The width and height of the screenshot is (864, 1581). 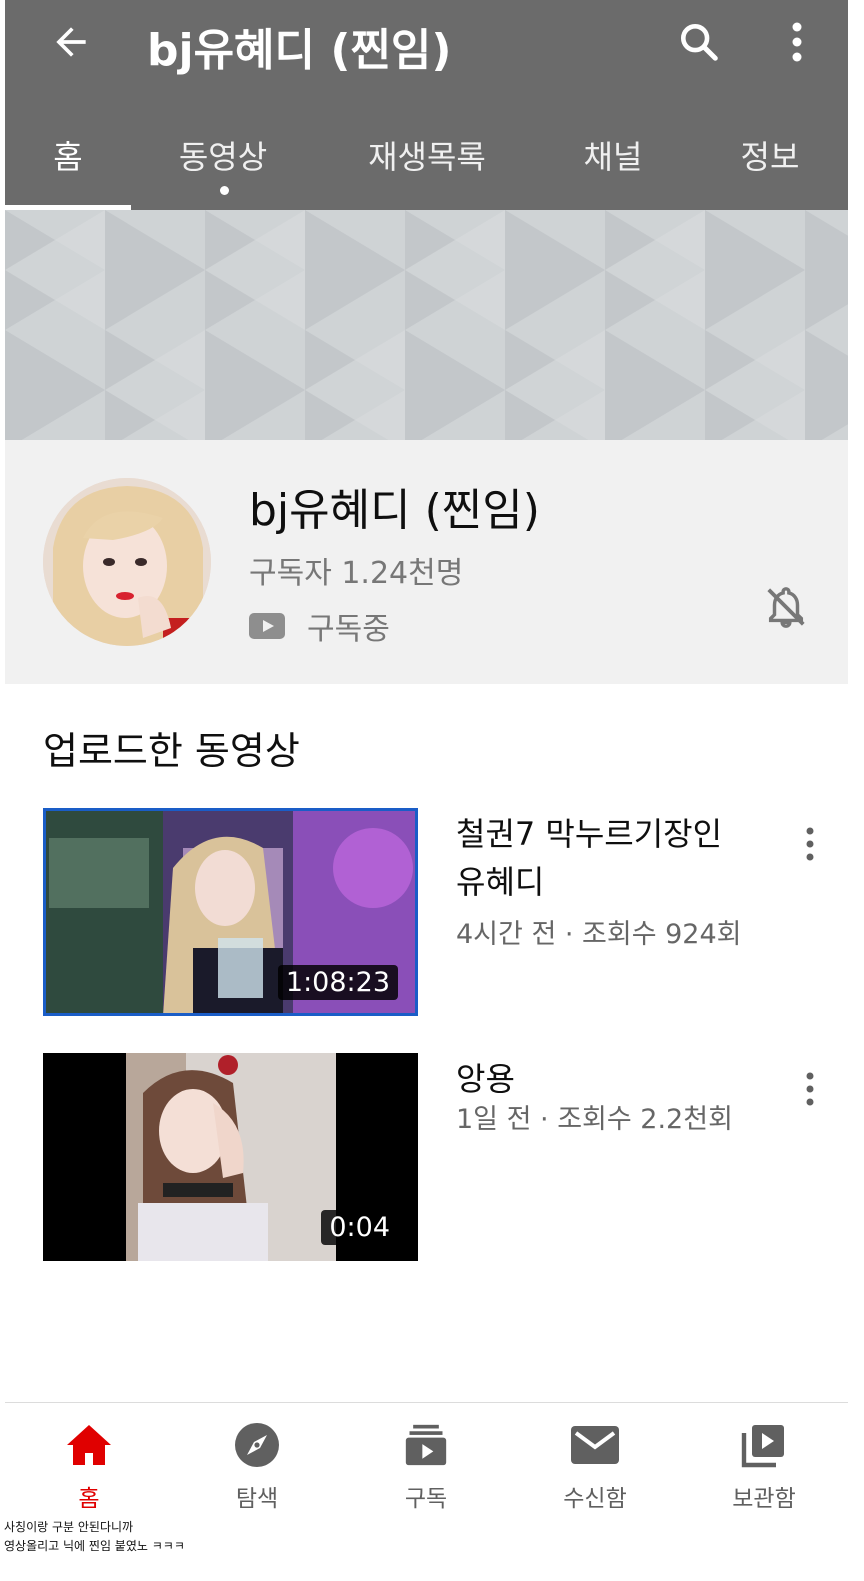 I want to click on search-icon, so click(x=699, y=42).